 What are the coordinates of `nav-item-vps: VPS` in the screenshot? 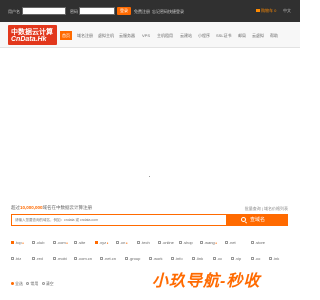 It's located at (146, 35).